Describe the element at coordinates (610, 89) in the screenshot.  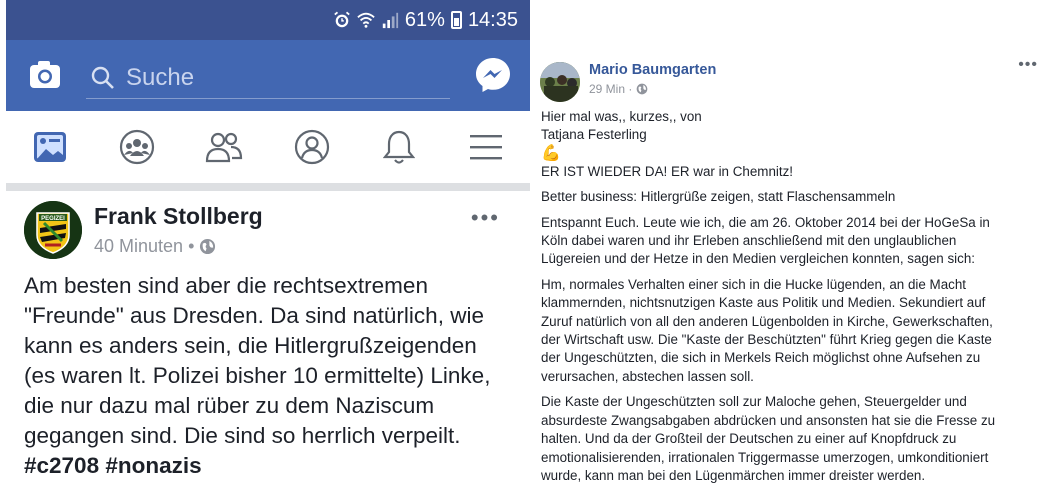
I see `post-time: 29 Min ·` at that location.